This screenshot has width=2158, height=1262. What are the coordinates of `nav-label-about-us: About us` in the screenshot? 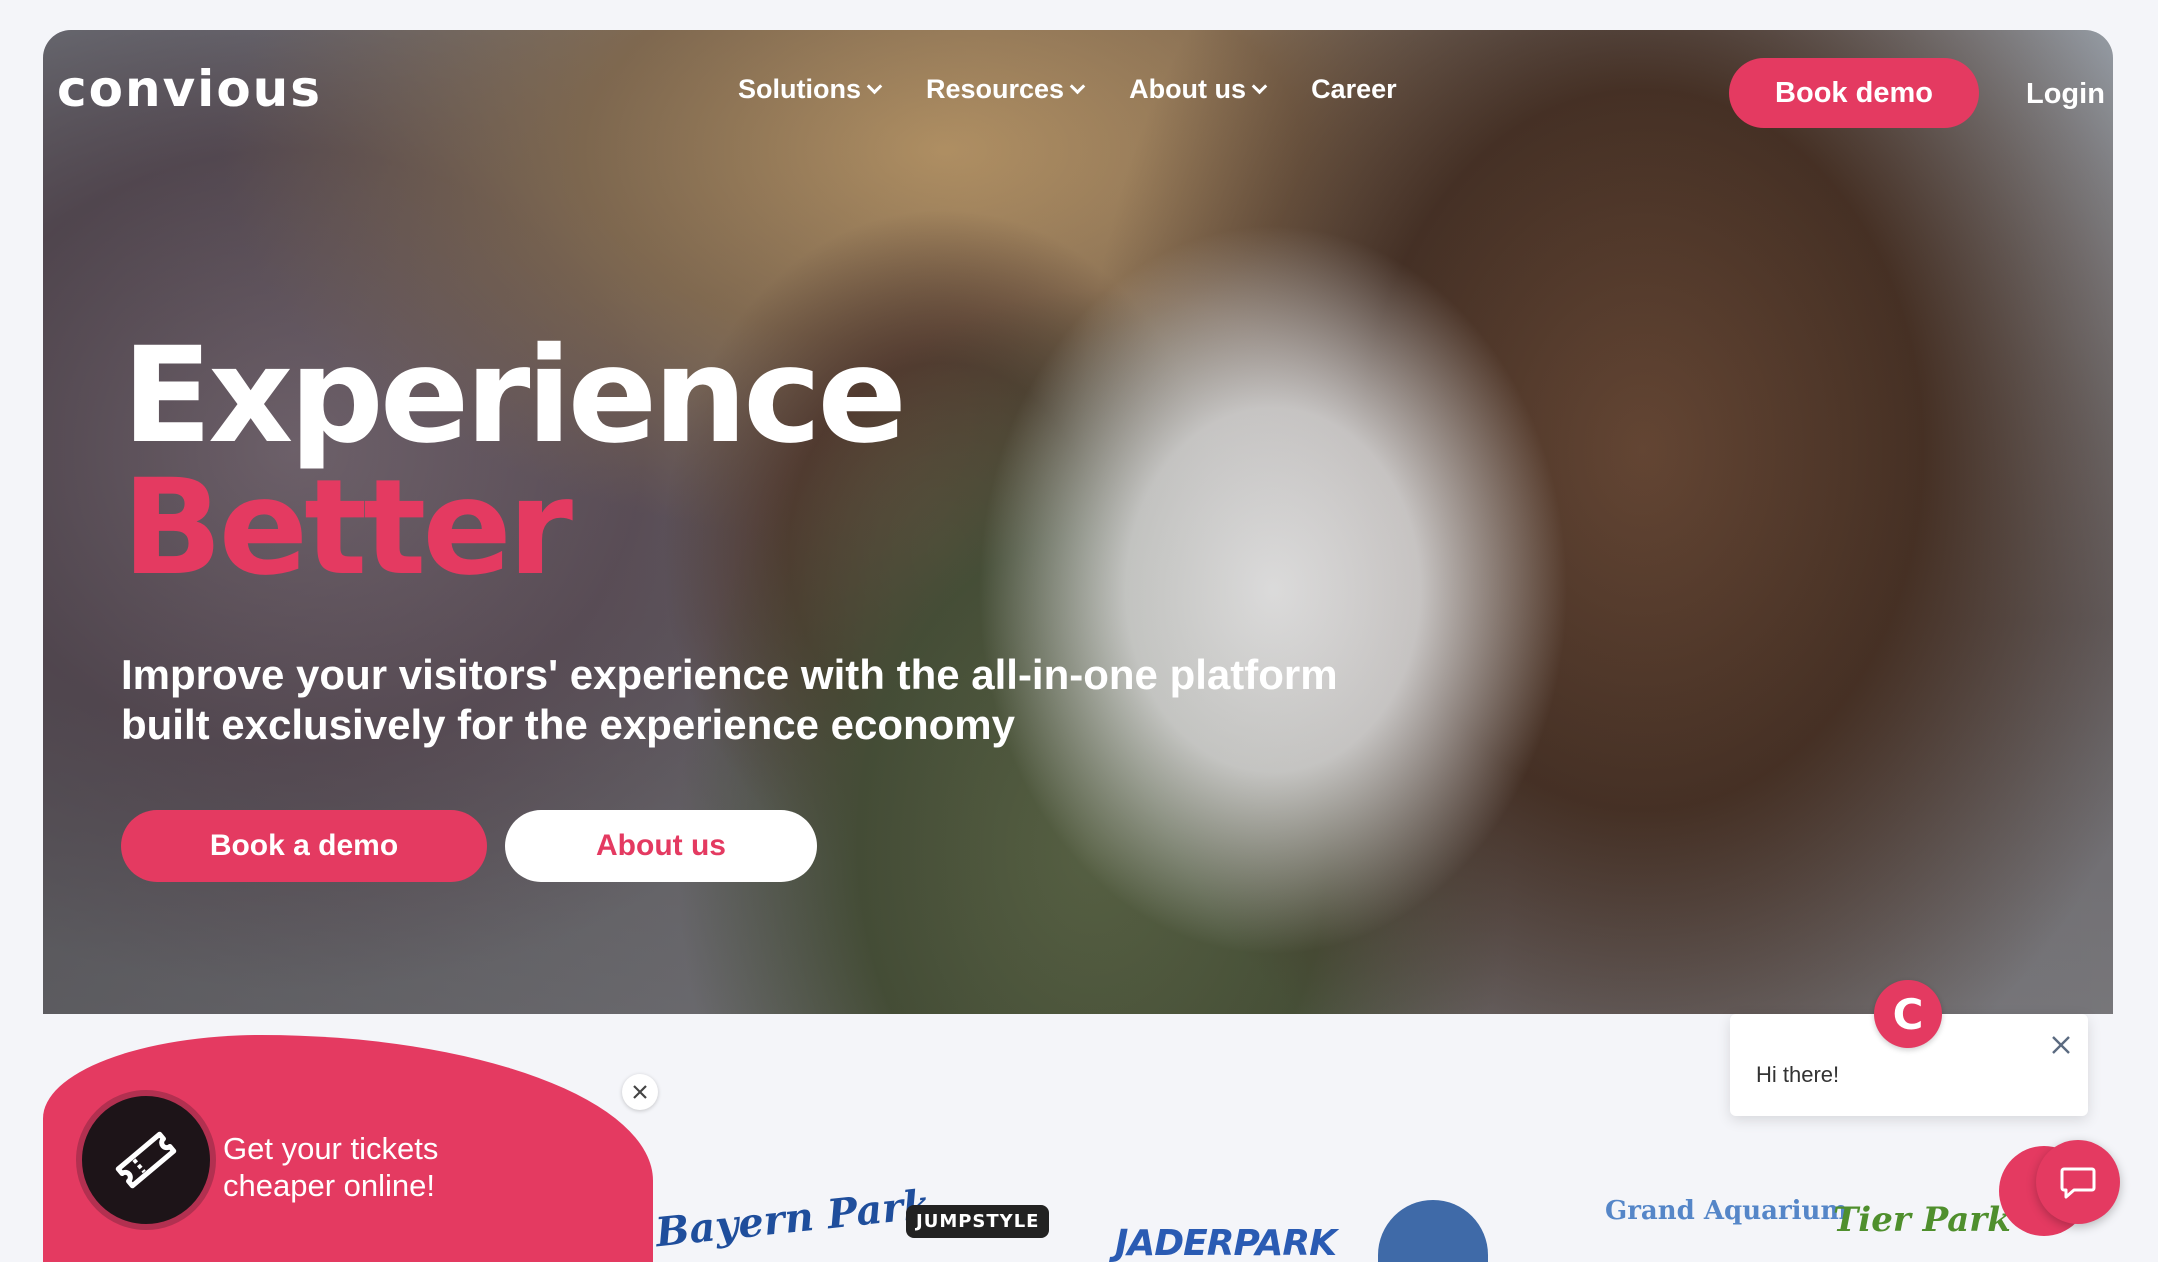 It's located at (1188, 89).